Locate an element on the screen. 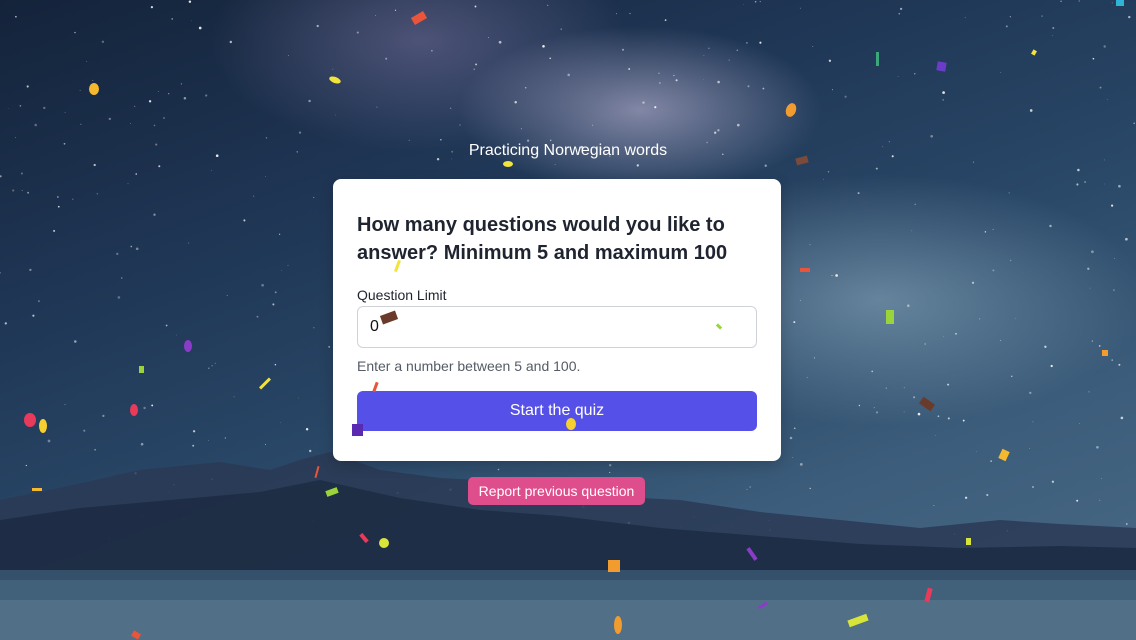 This screenshot has width=1136, height=640. question-limit-label: Question Limit is located at coordinates (402, 295).